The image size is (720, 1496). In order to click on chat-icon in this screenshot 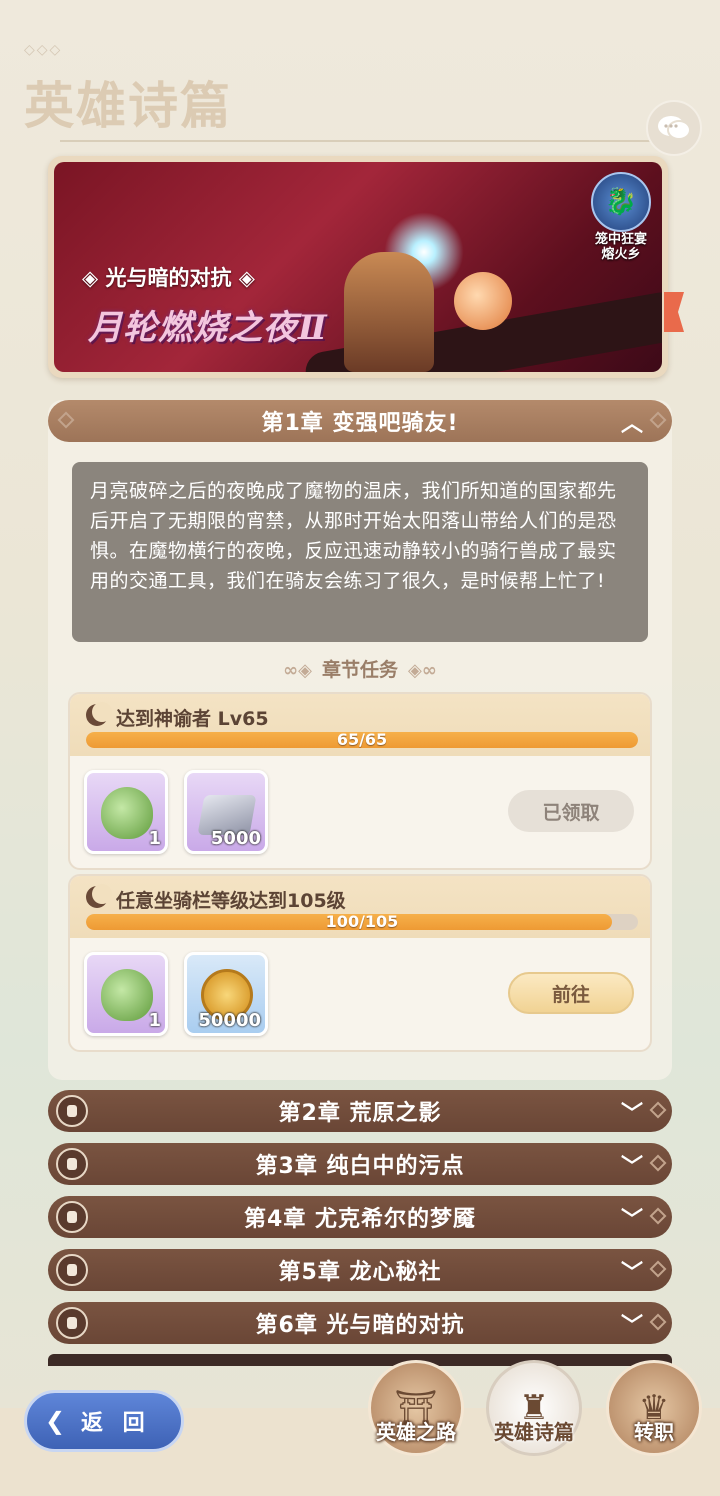, I will do `click(674, 128)`.